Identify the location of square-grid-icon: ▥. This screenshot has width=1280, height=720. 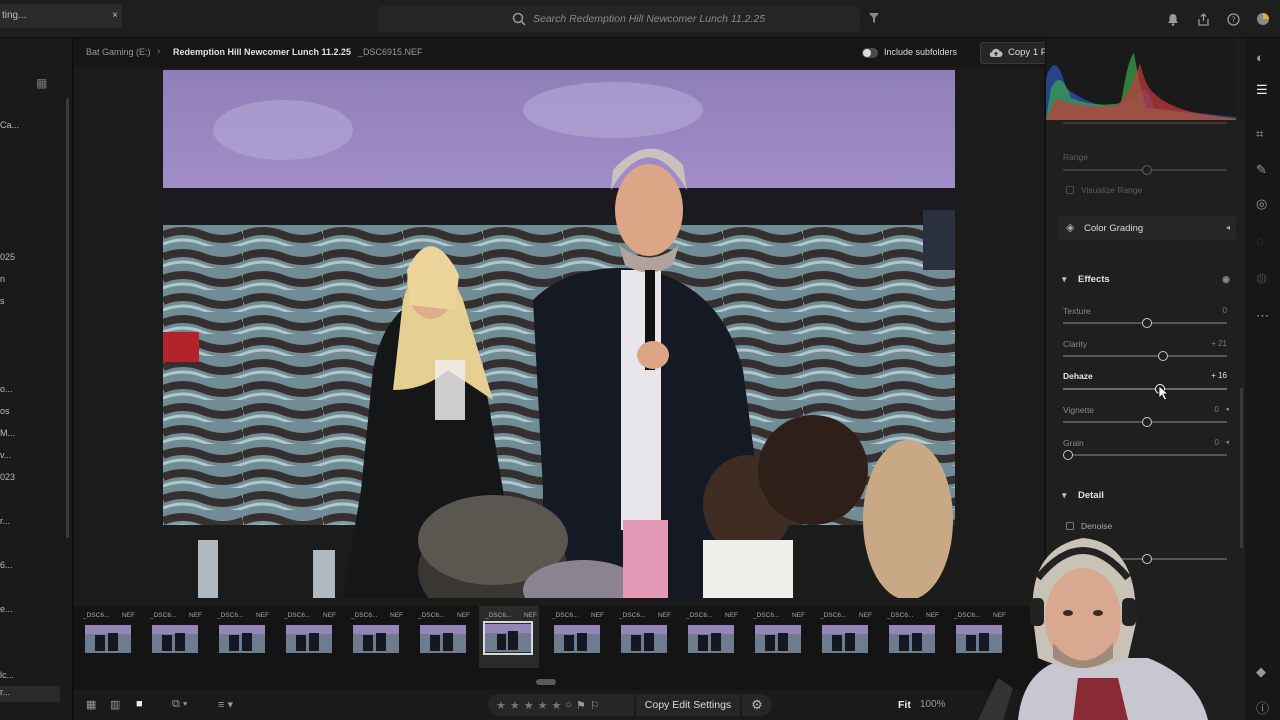
(115, 704).